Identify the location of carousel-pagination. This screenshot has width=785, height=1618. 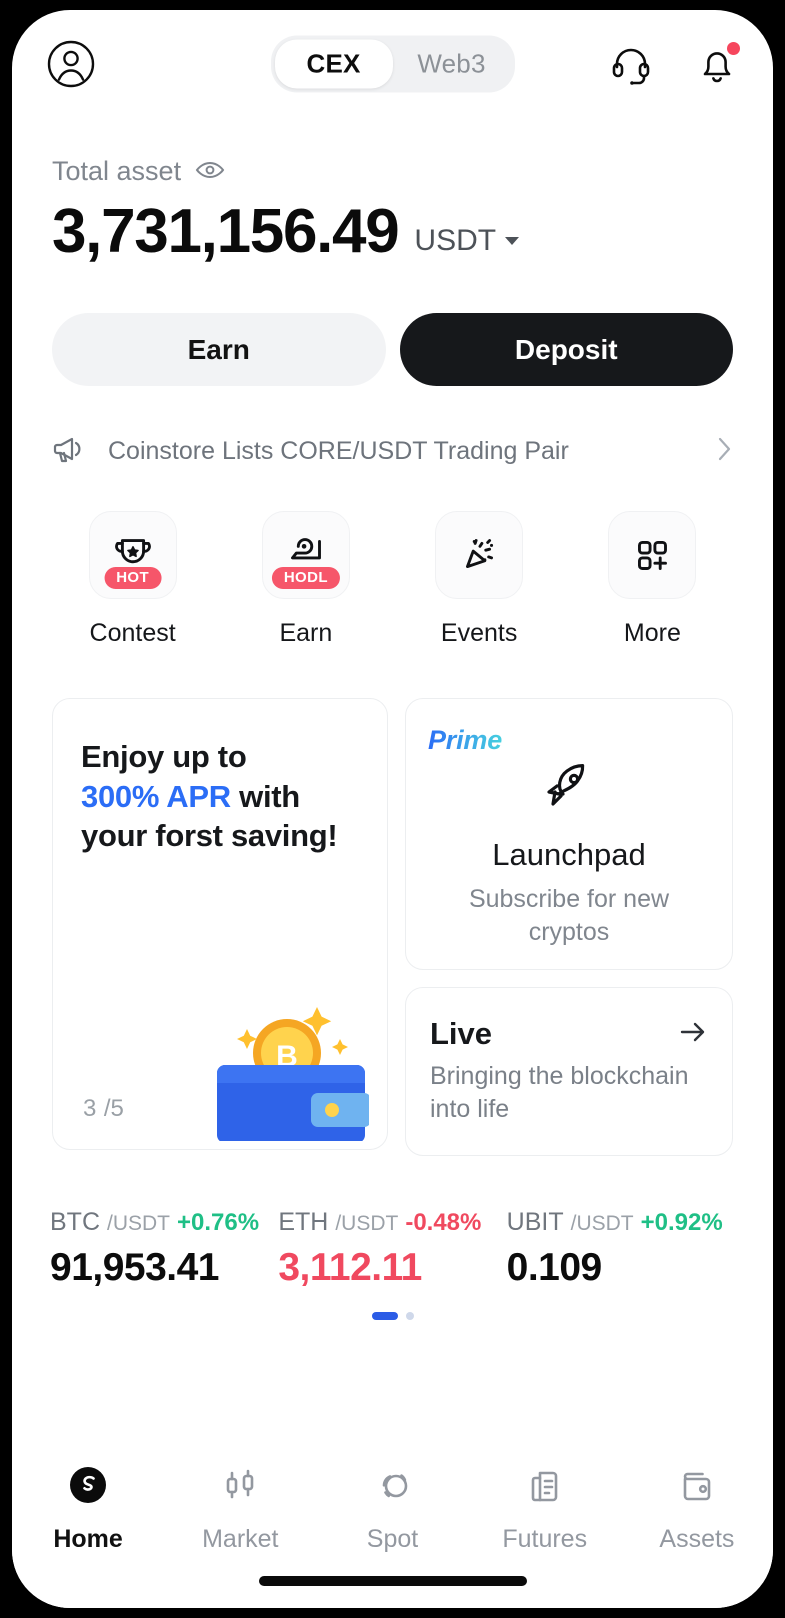
(392, 1305).